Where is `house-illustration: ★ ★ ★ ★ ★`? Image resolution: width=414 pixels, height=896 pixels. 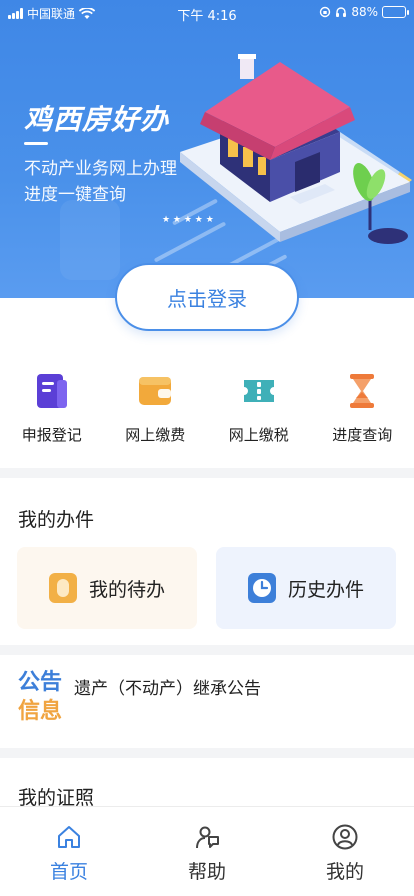
house-illustration: ★ ★ ★ ★ ★ is located at coordinates (287, 149).